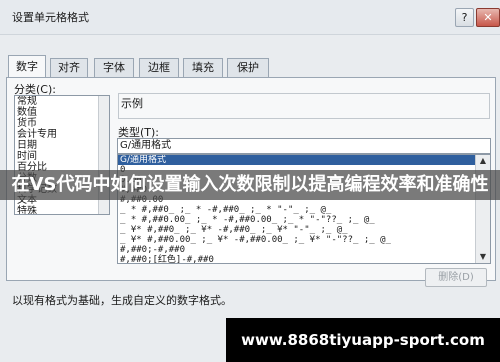 The height and width of the screenshot is (362, 500). I want to click on watermark: www.8868tiyuapp-sport.com, so click(363, 340).